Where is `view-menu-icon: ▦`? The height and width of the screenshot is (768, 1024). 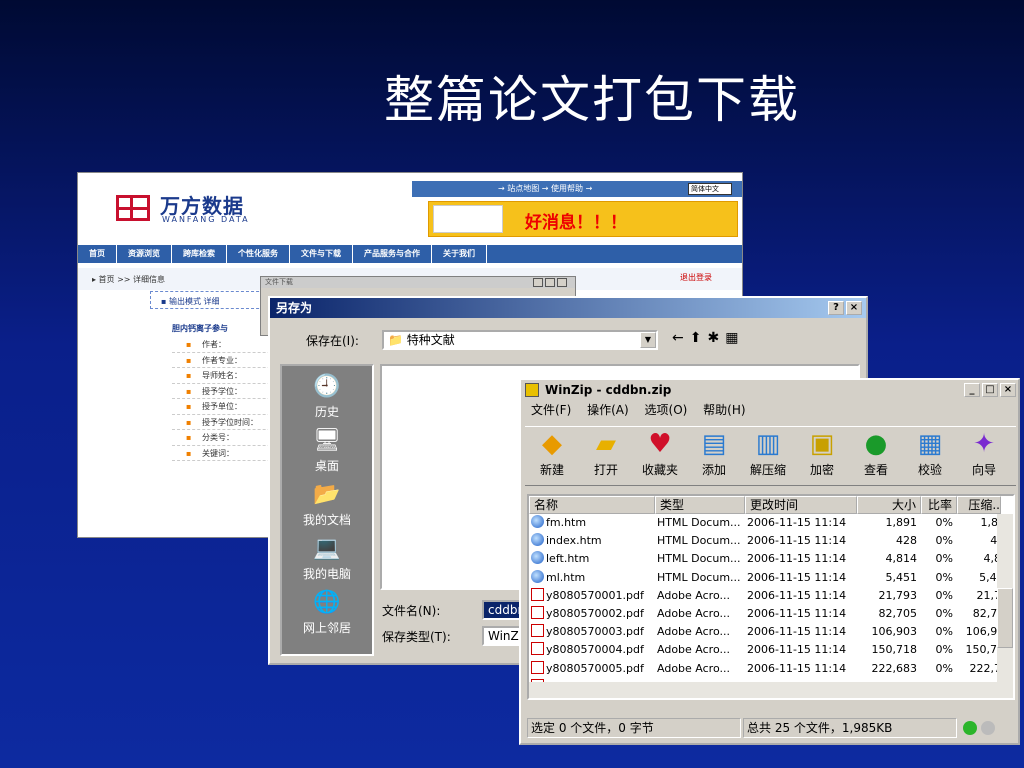
view-menu-icon: ▦ is located at coordinates (734, 338).